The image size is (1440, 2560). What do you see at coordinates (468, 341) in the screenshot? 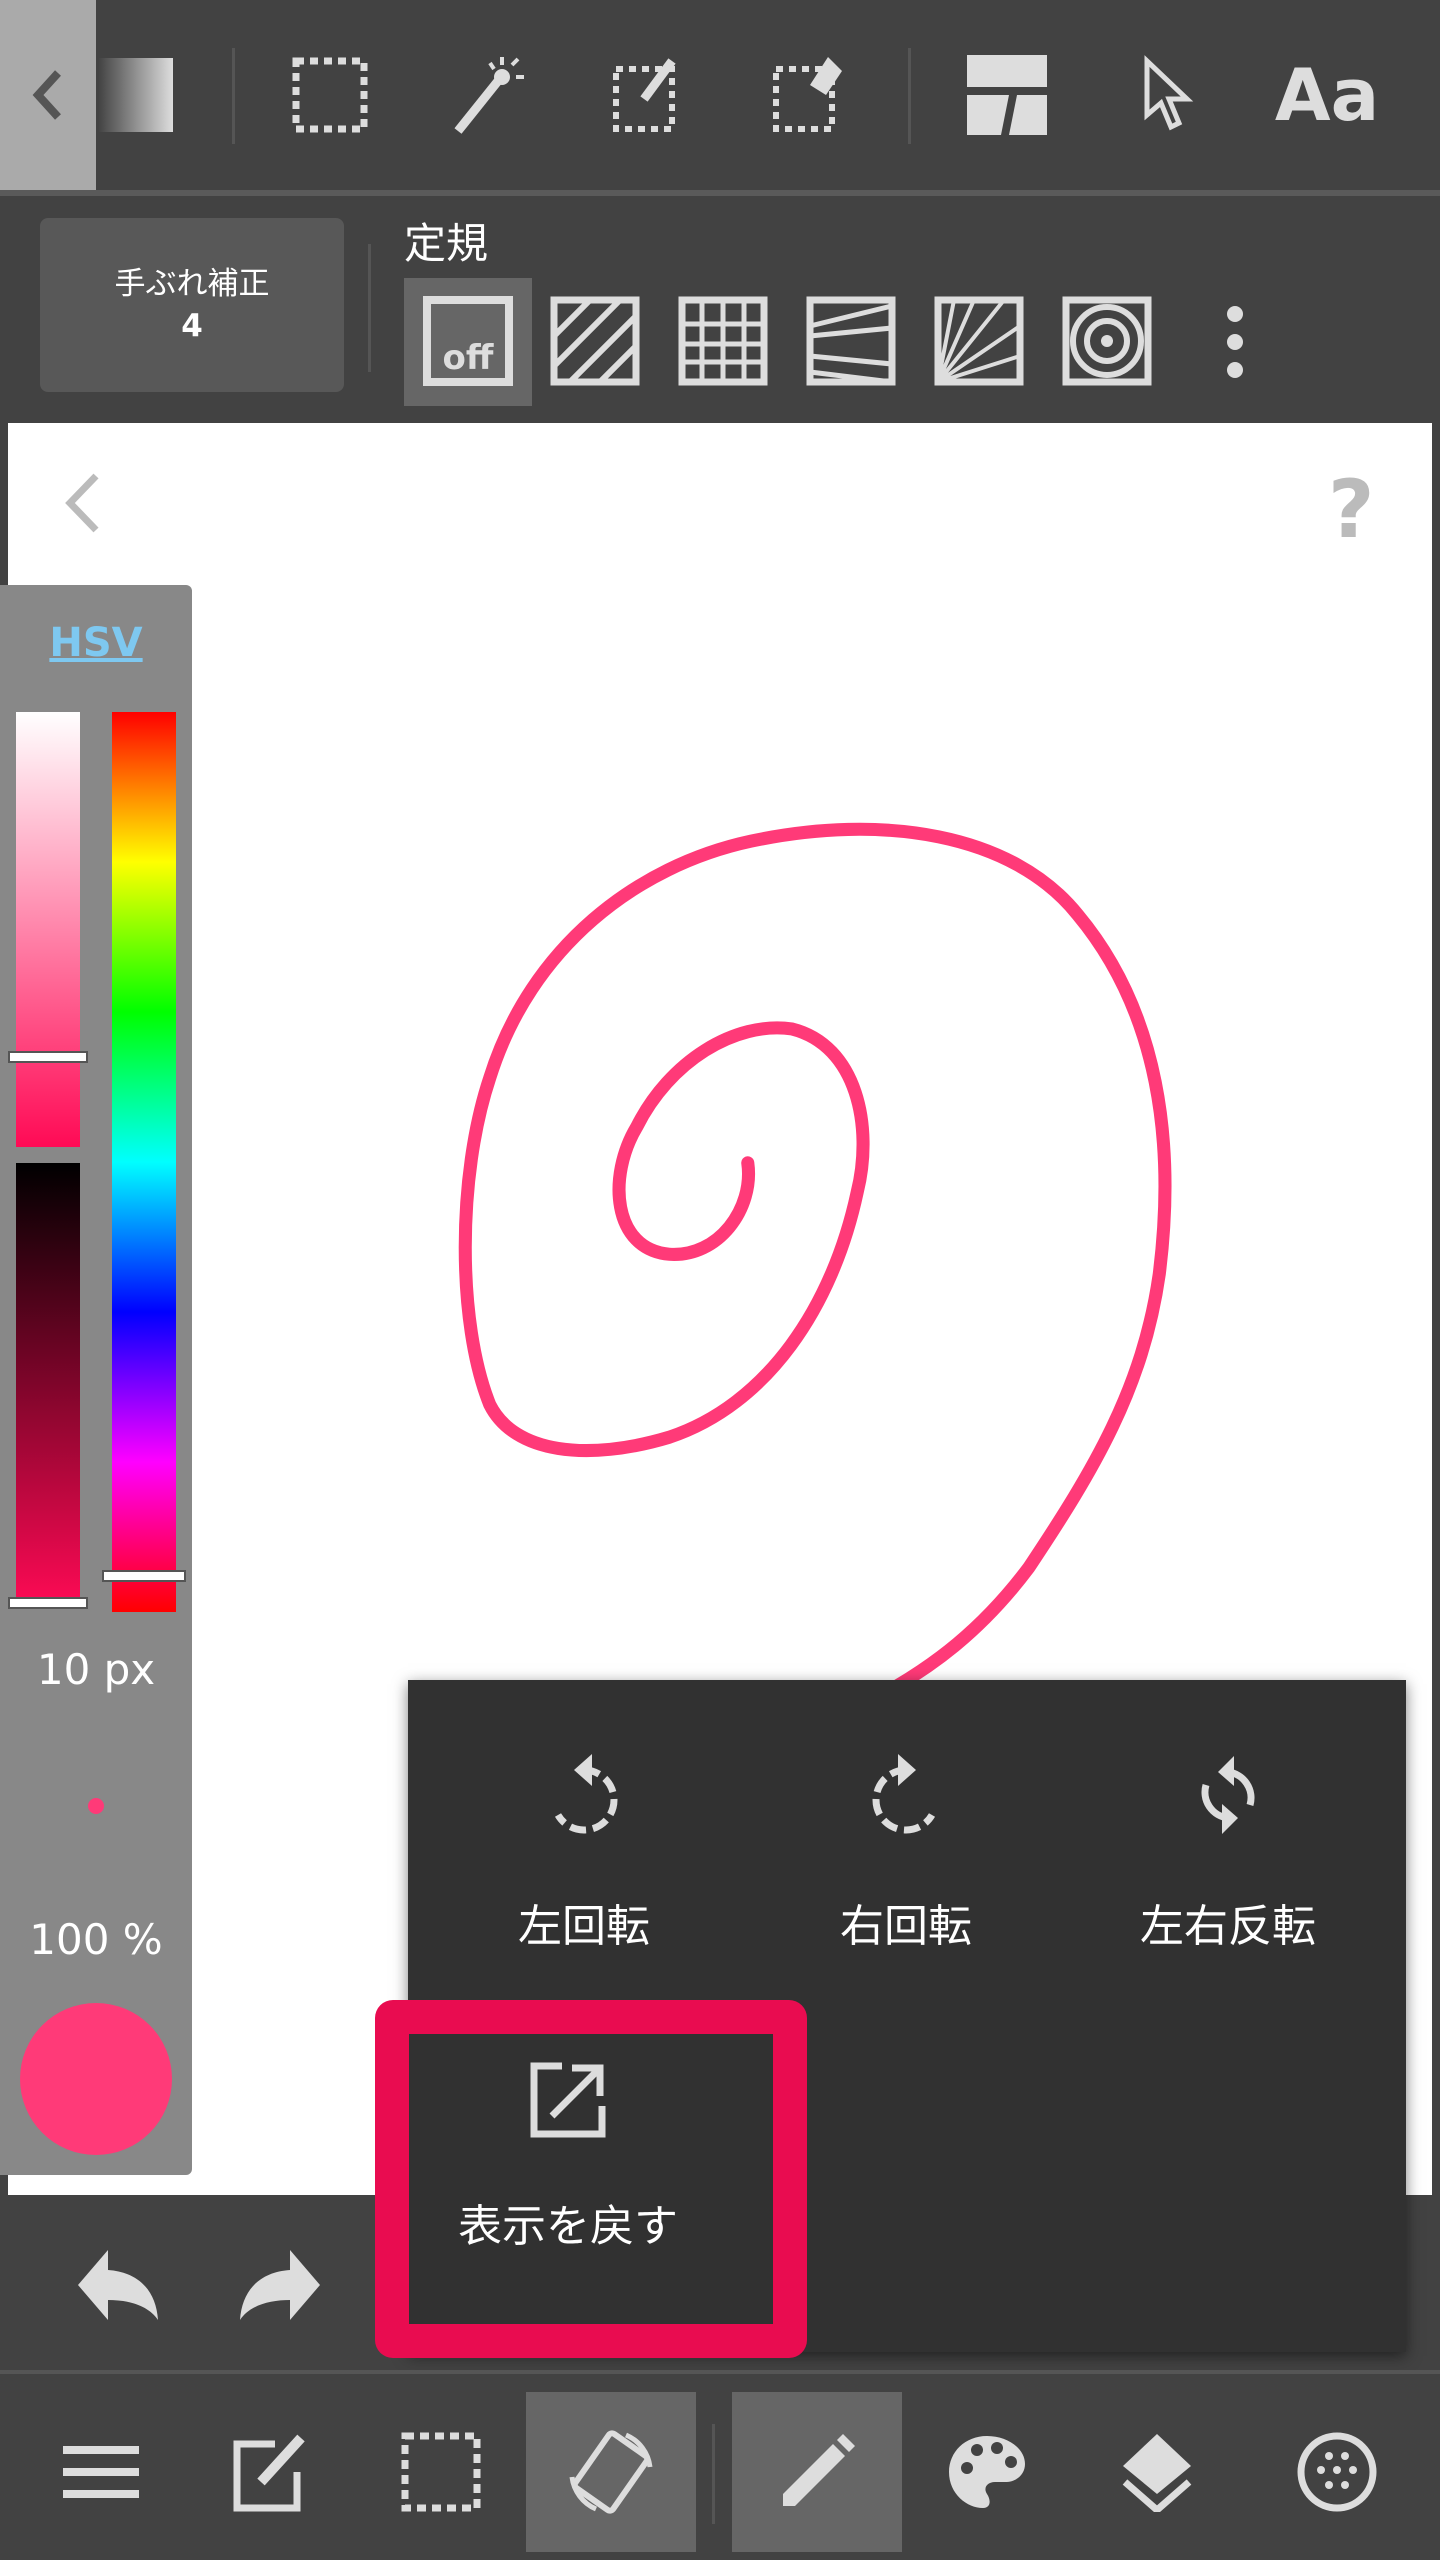
I see `ruler-off-button: off` at bounding box center [468, 341].